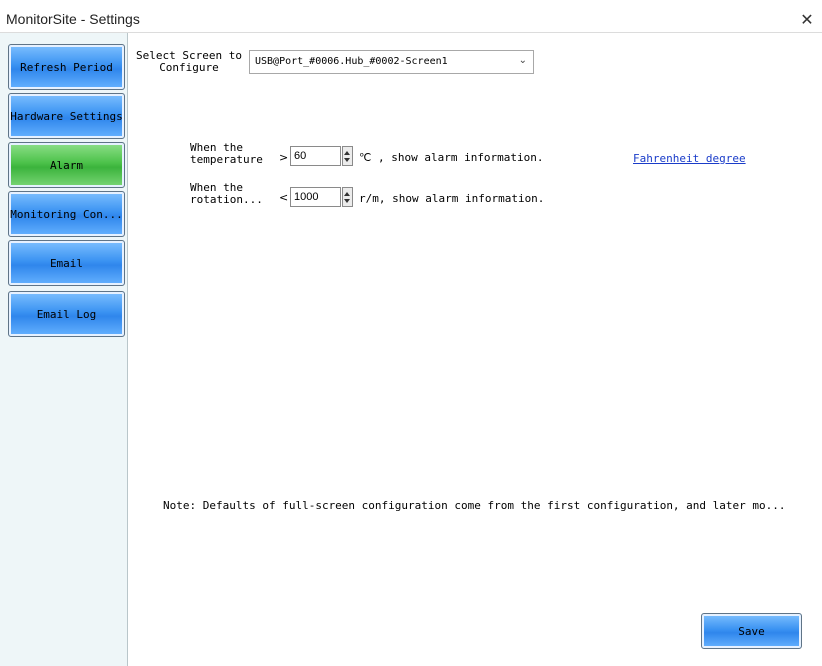 Image resolution: width=822 pixels, height=666 pixels. Describe the element at coordinates (347, 197) in the screenshot. I see `rotation-spinner` at that location.